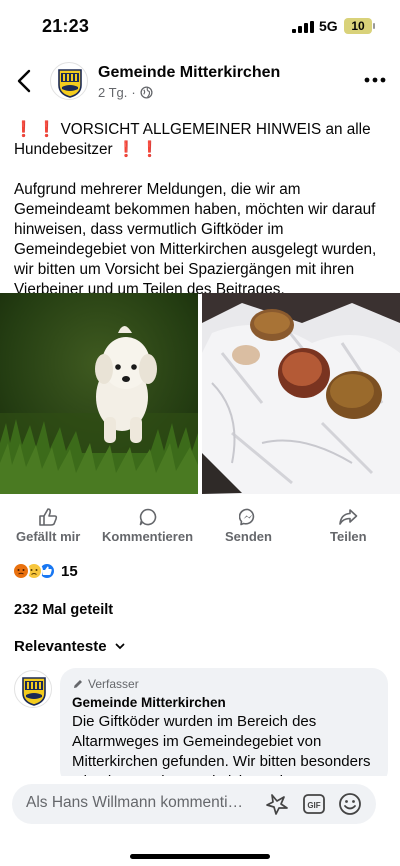  What do you see at coordinates (113, 684) in the screenshot?
I see `author-badge-label: Verfasser` at bounding box center [113, 684].